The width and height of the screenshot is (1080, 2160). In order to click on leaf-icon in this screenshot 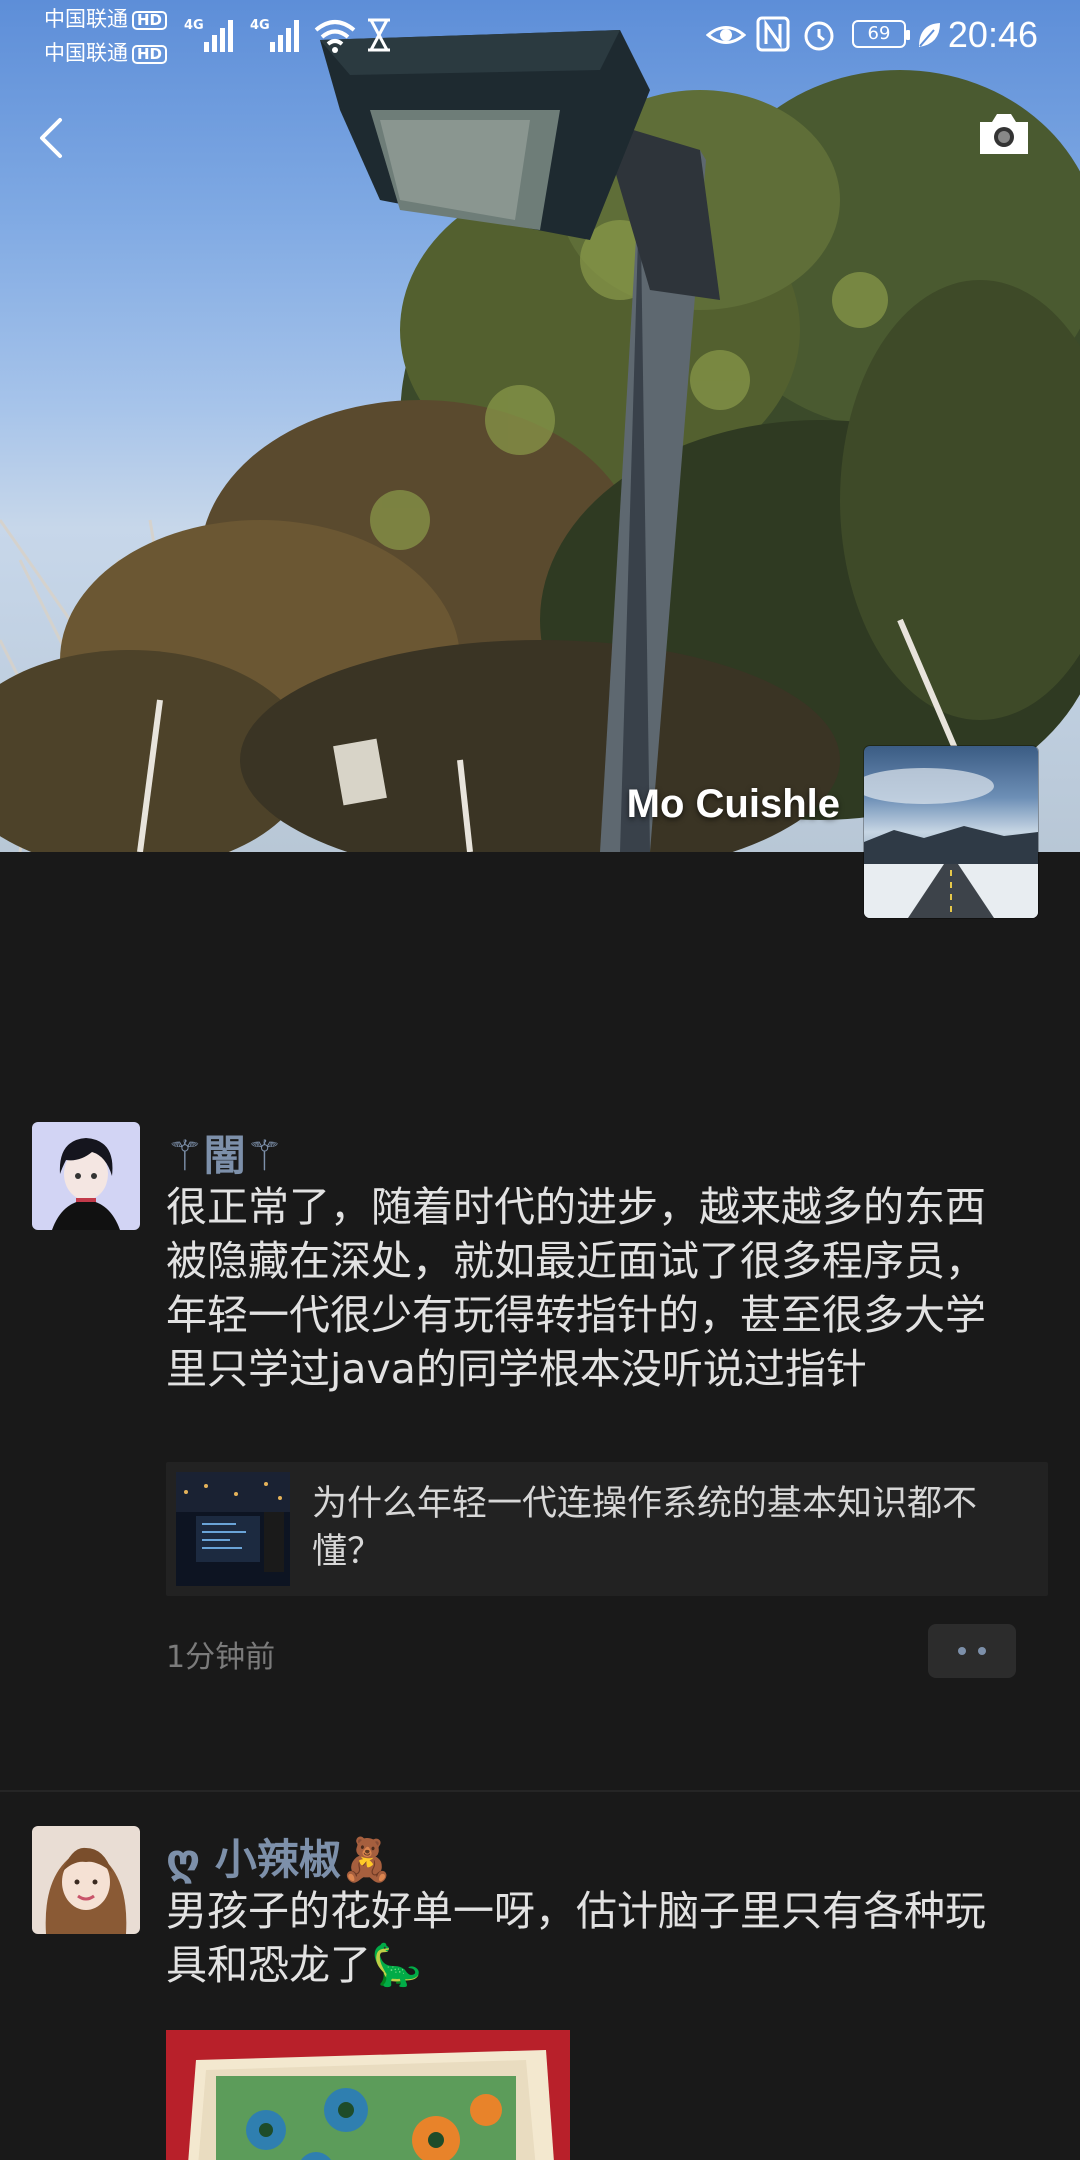, I will do `click(929, 35)`.